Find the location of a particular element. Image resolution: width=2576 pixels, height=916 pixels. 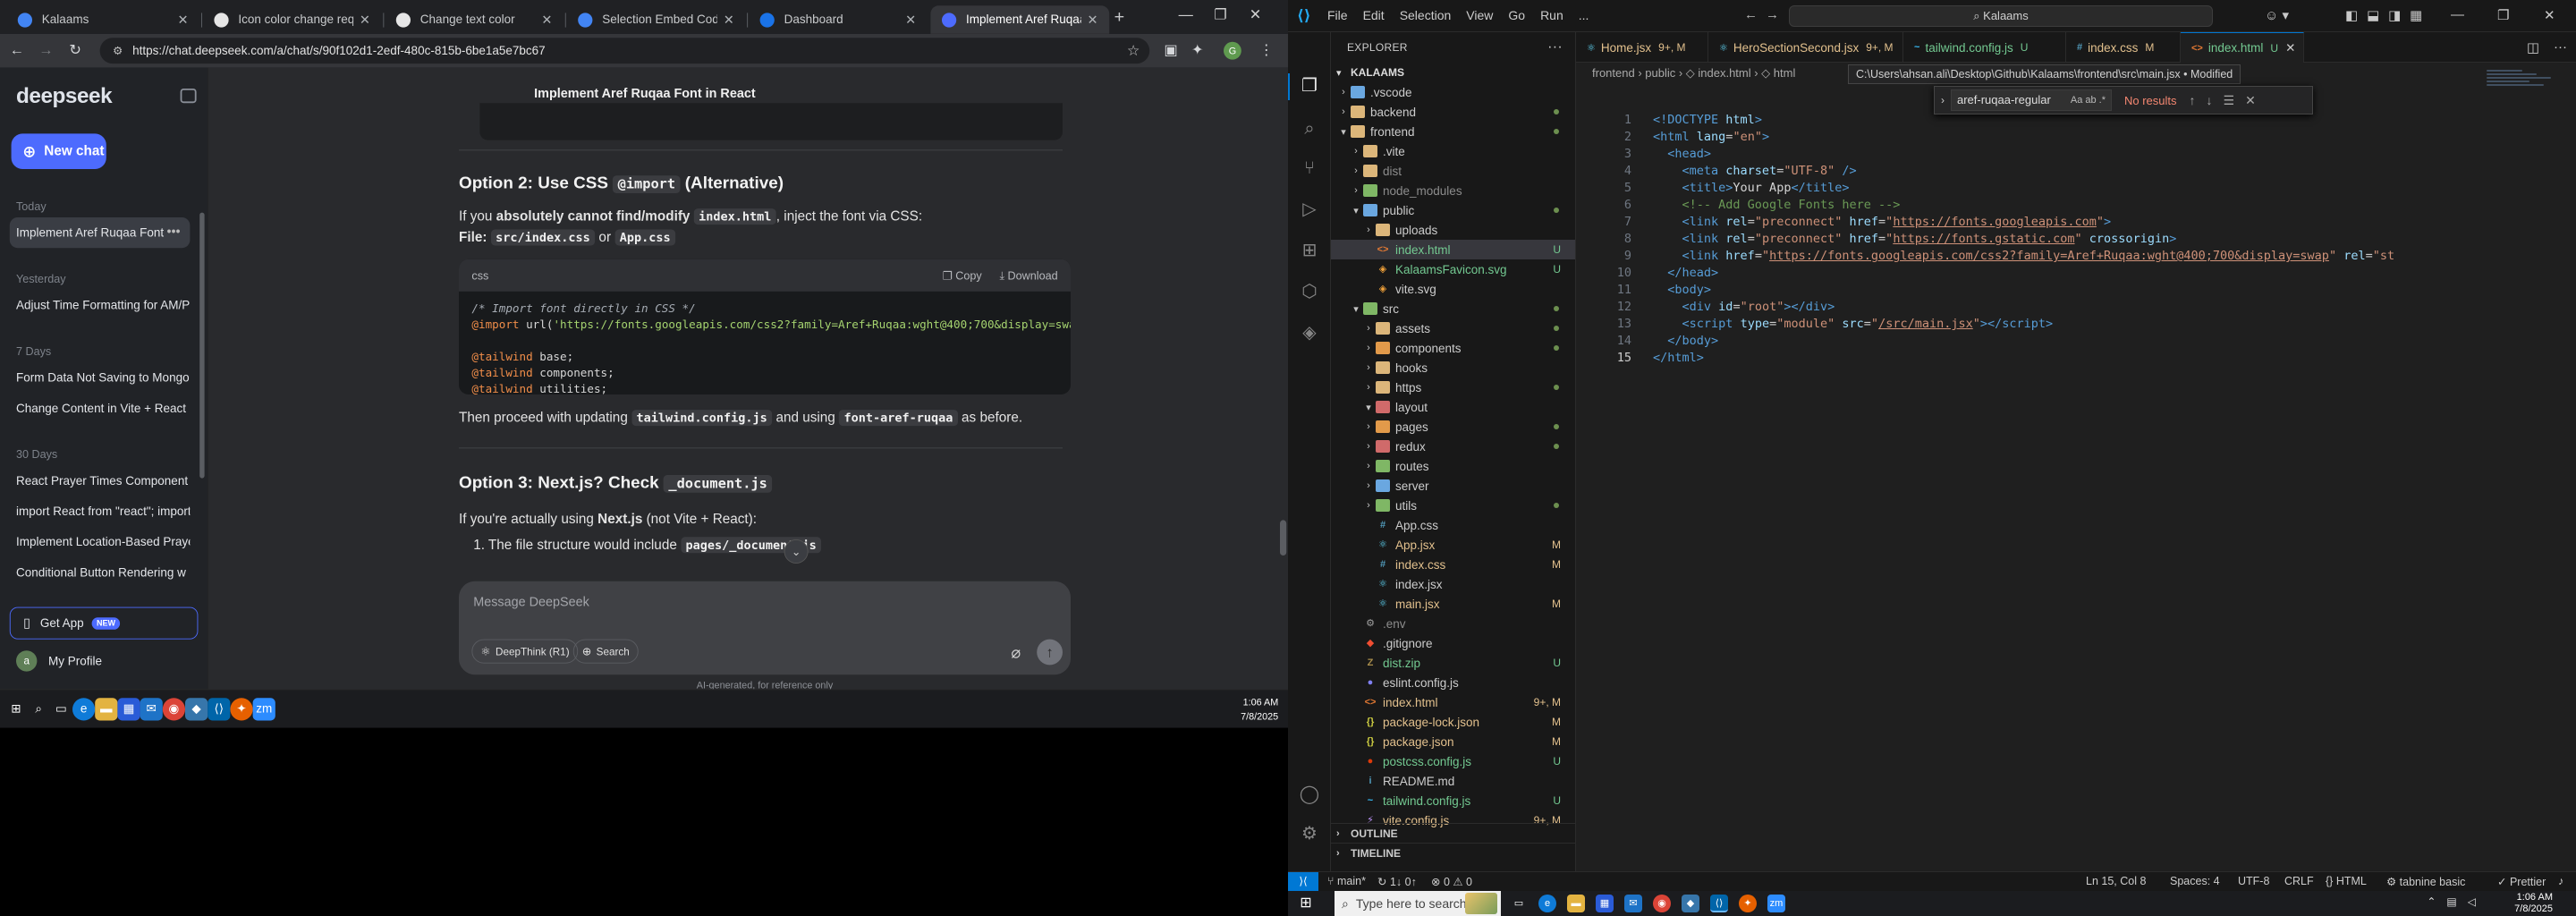

vscode-icon: ⟨⟩ is located at coordinates (1719, 903).